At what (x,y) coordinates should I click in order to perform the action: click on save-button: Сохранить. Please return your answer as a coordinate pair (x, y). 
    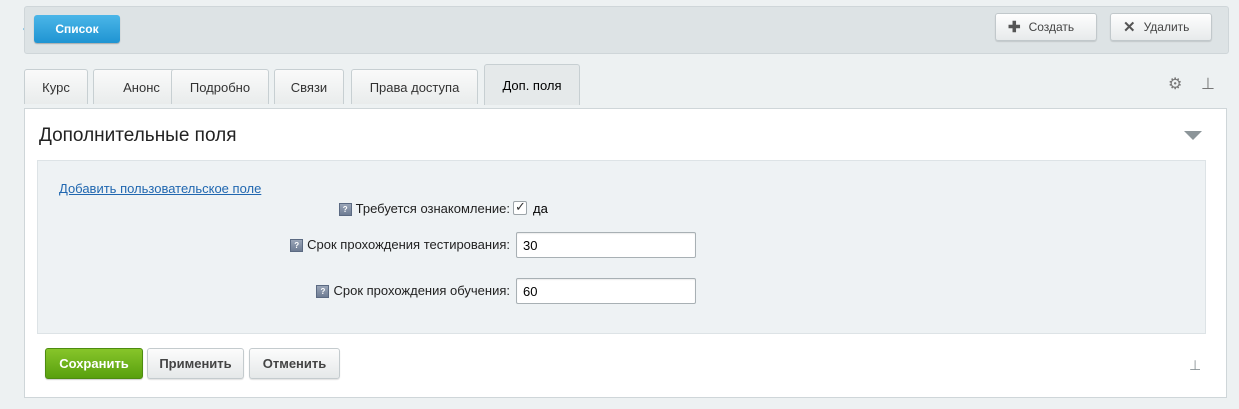
    Looking at the image, I should click on (94, 363).